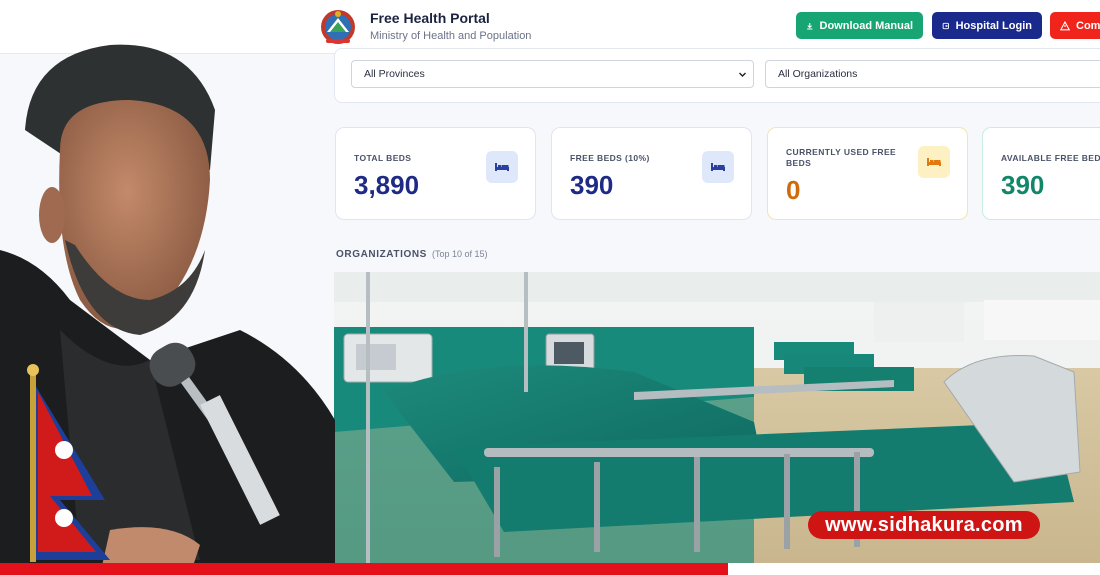  Describe the element at coordinates (914, 569) in the screenshot. I see `footer-white-bar` at that location.